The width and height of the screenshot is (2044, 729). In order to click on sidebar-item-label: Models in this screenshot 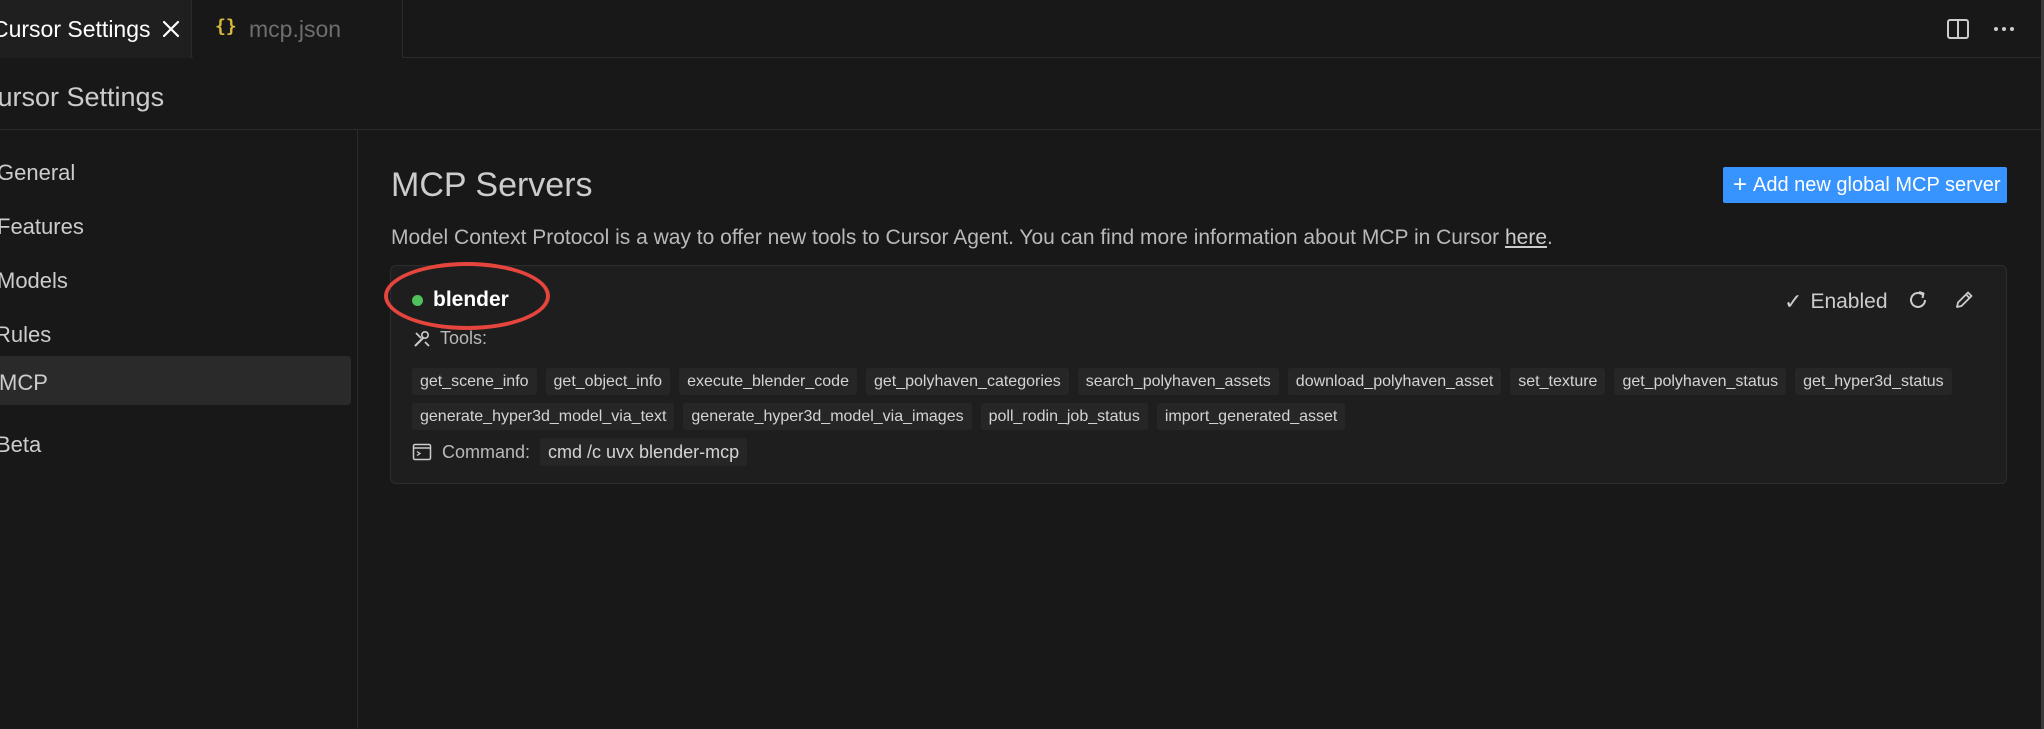, I will do `click(34, 280)`.